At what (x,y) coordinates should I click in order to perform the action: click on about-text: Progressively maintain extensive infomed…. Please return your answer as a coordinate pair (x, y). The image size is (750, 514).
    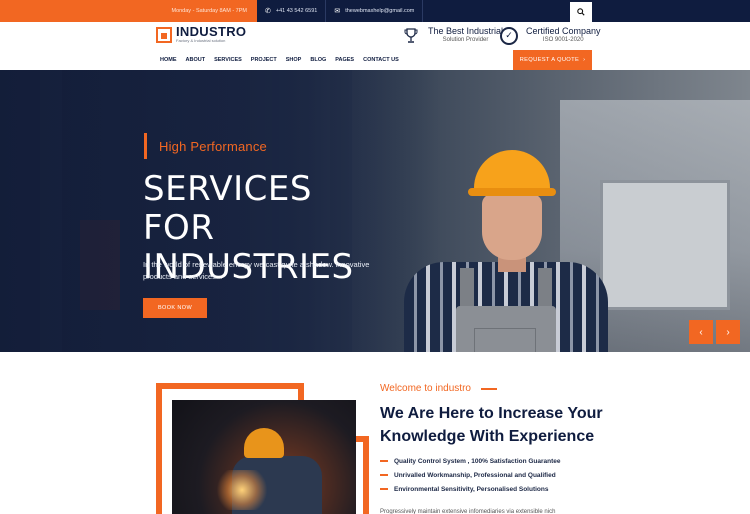
    Looking at the image, I should click on (468, 511).